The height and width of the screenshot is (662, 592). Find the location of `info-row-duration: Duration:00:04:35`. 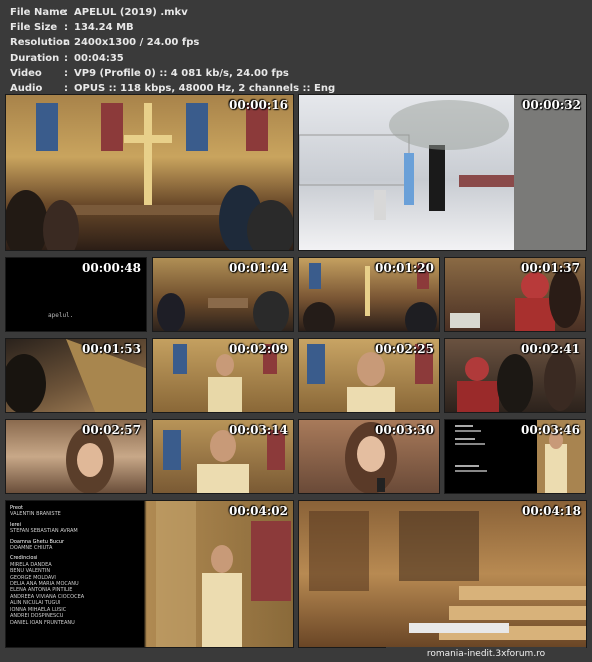

info-row-duration: Duration:00:04:35 is located at coordinates (67, 58).